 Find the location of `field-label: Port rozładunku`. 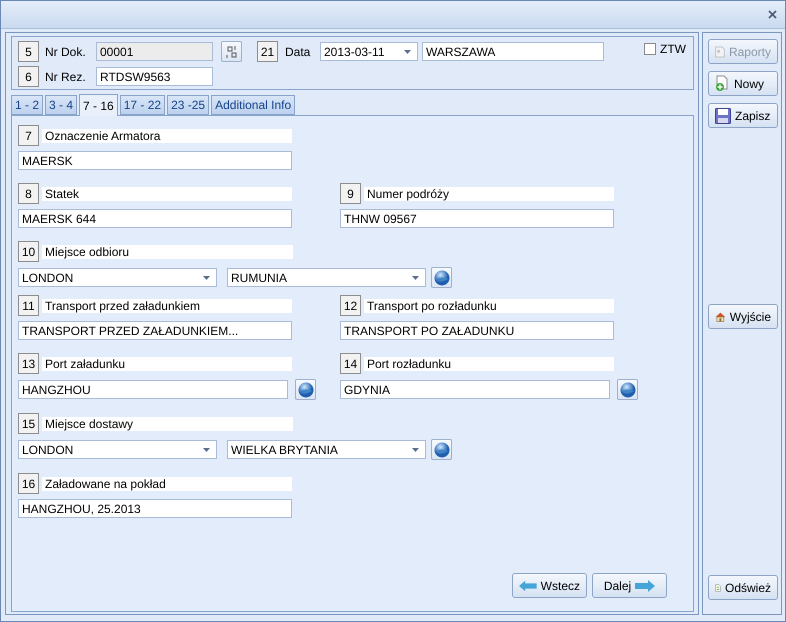

field-label: Port rozładunku is located at coordinates (489, 363).